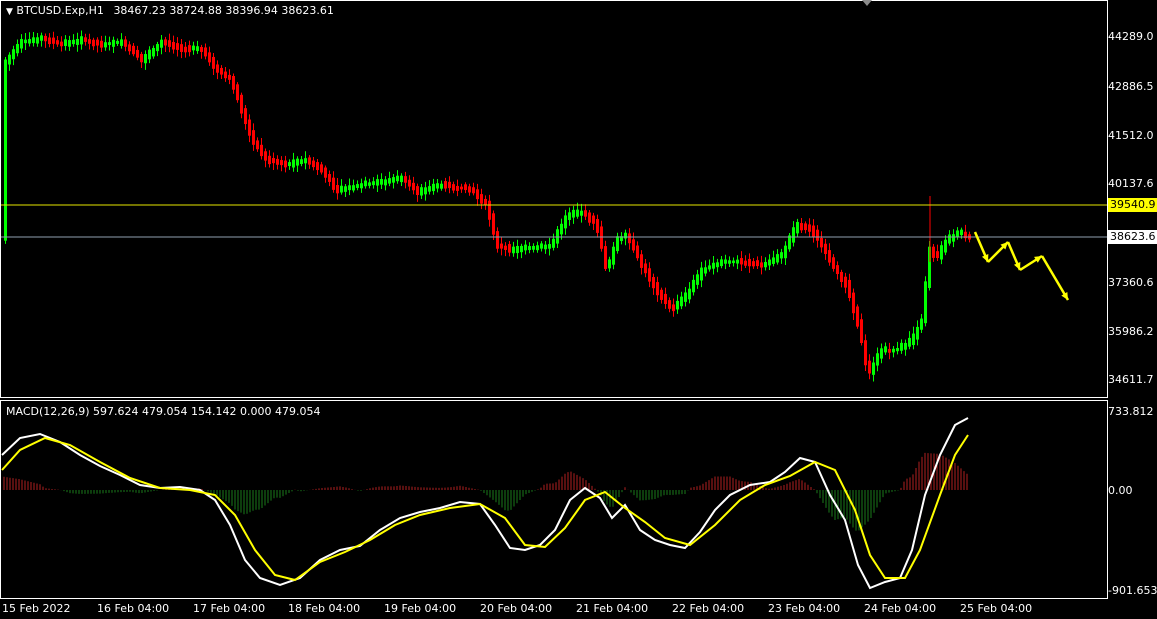  I want to click on price-tick: 37360.6, so click(1131, 282).